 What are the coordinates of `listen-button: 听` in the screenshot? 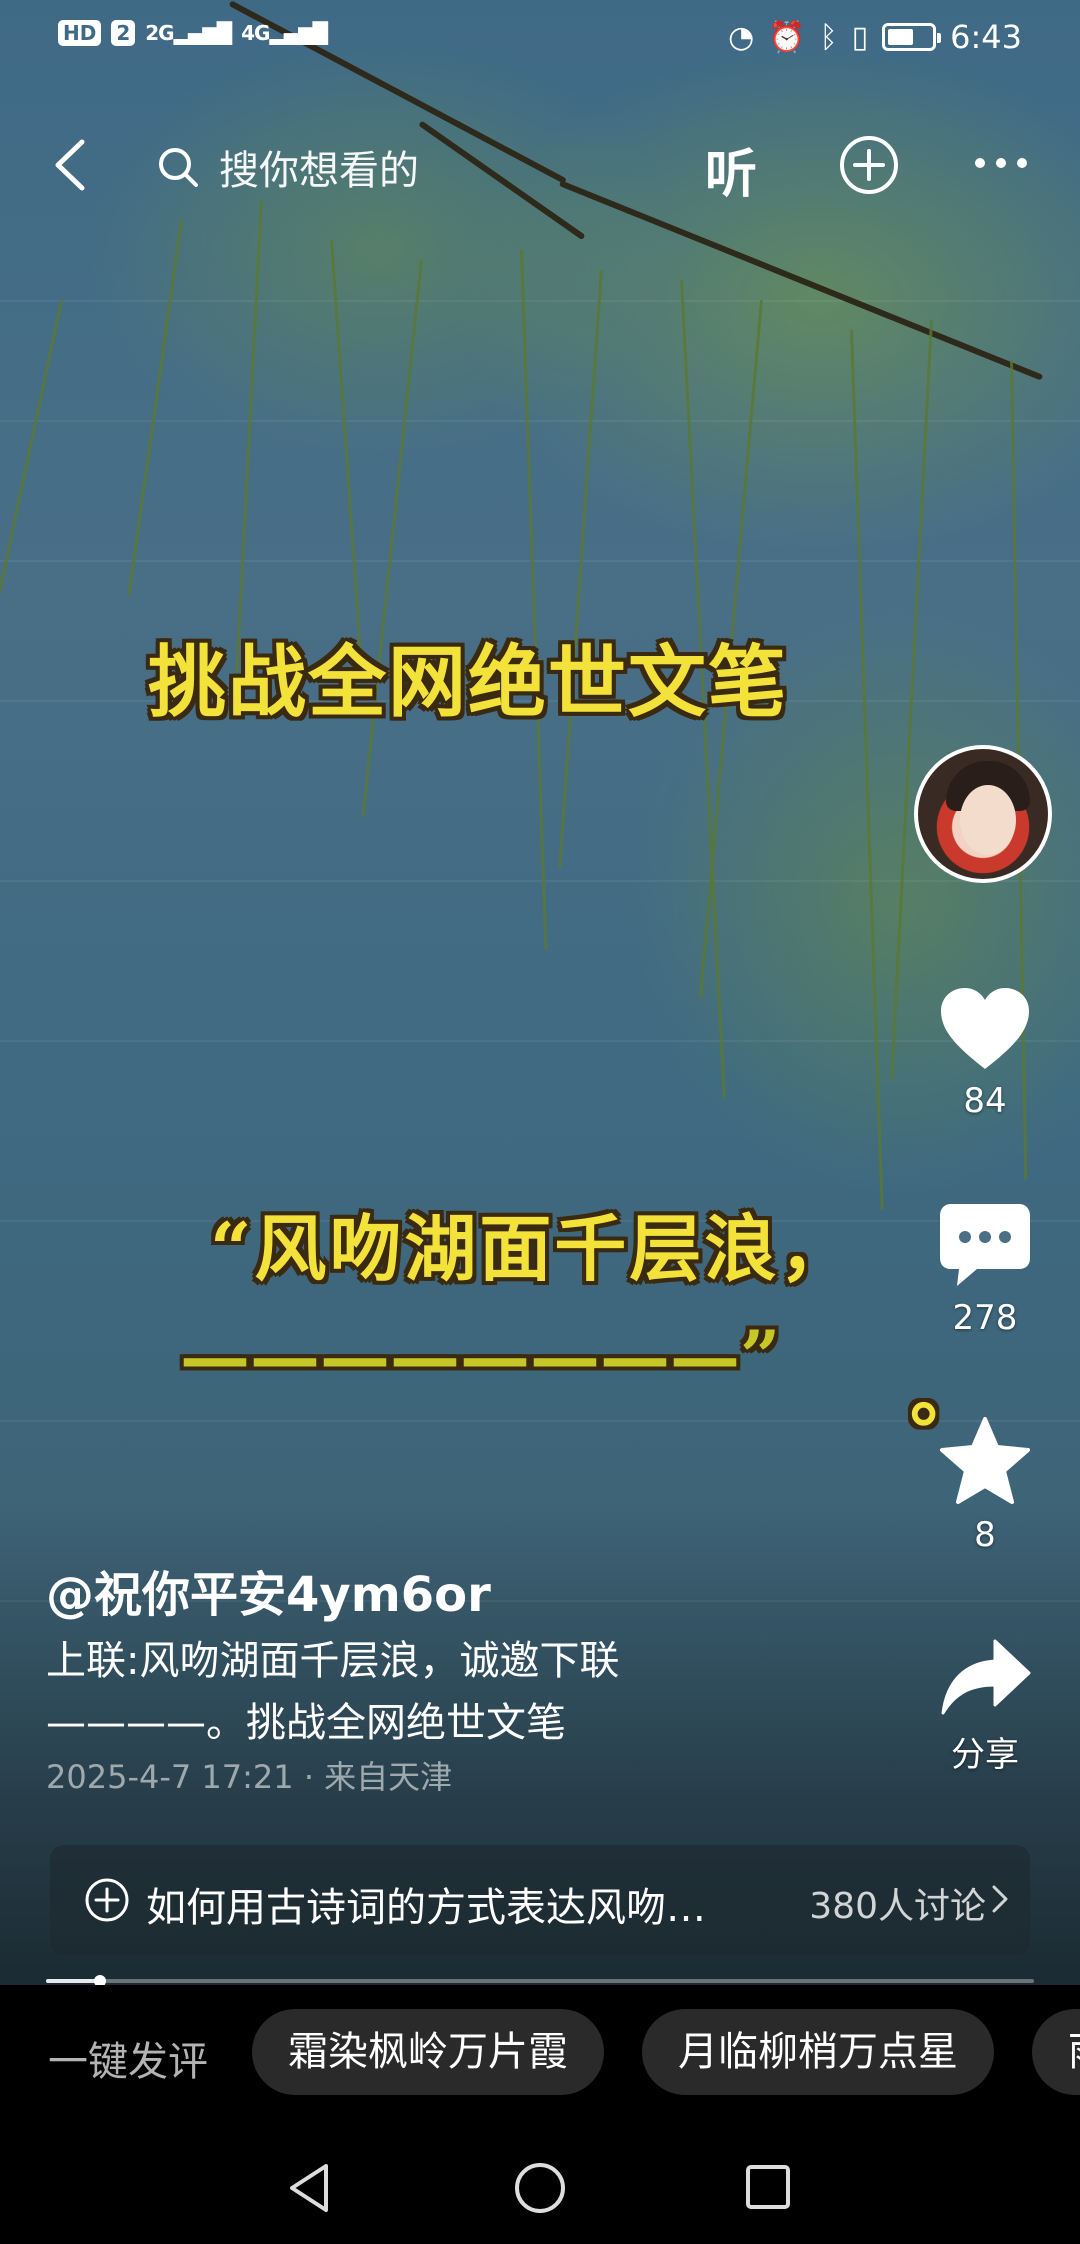 It's located at (731, 169).